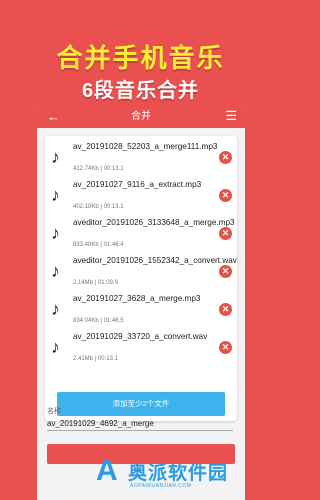 Image resolution: width=320 pixels, height=500 pixels. Describe the element at coordinates (140, 91) in the screenshot. I see `hero-subtitle: 6段音乐合并` at that location.